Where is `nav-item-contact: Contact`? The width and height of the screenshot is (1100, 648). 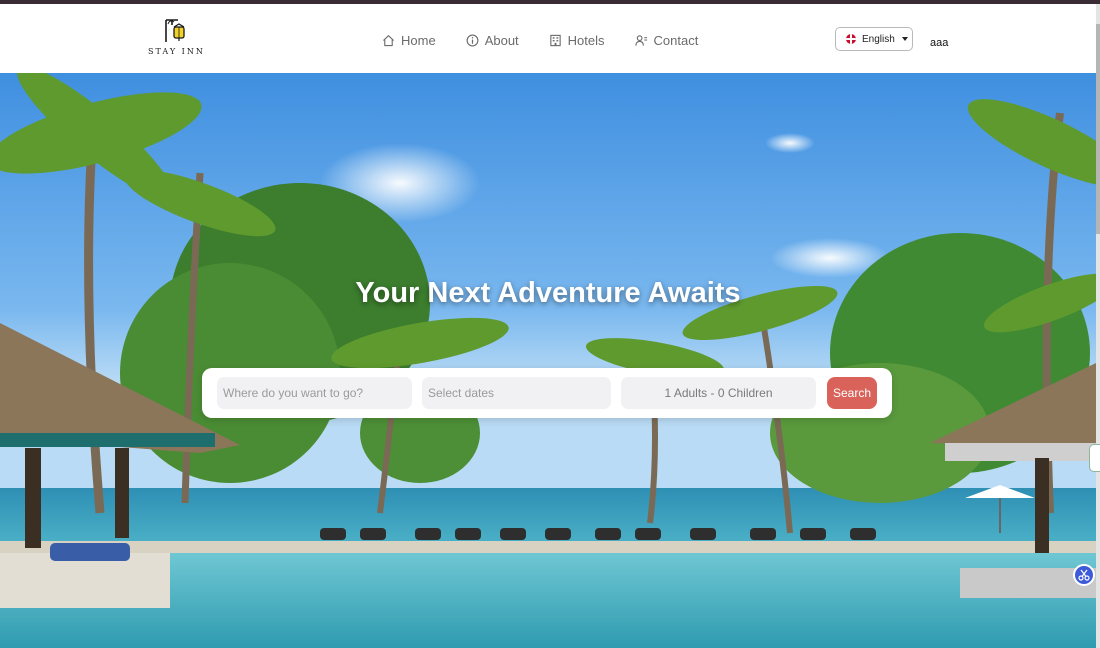
nav-item-contact: Contact is located at coordinates (666, 40).